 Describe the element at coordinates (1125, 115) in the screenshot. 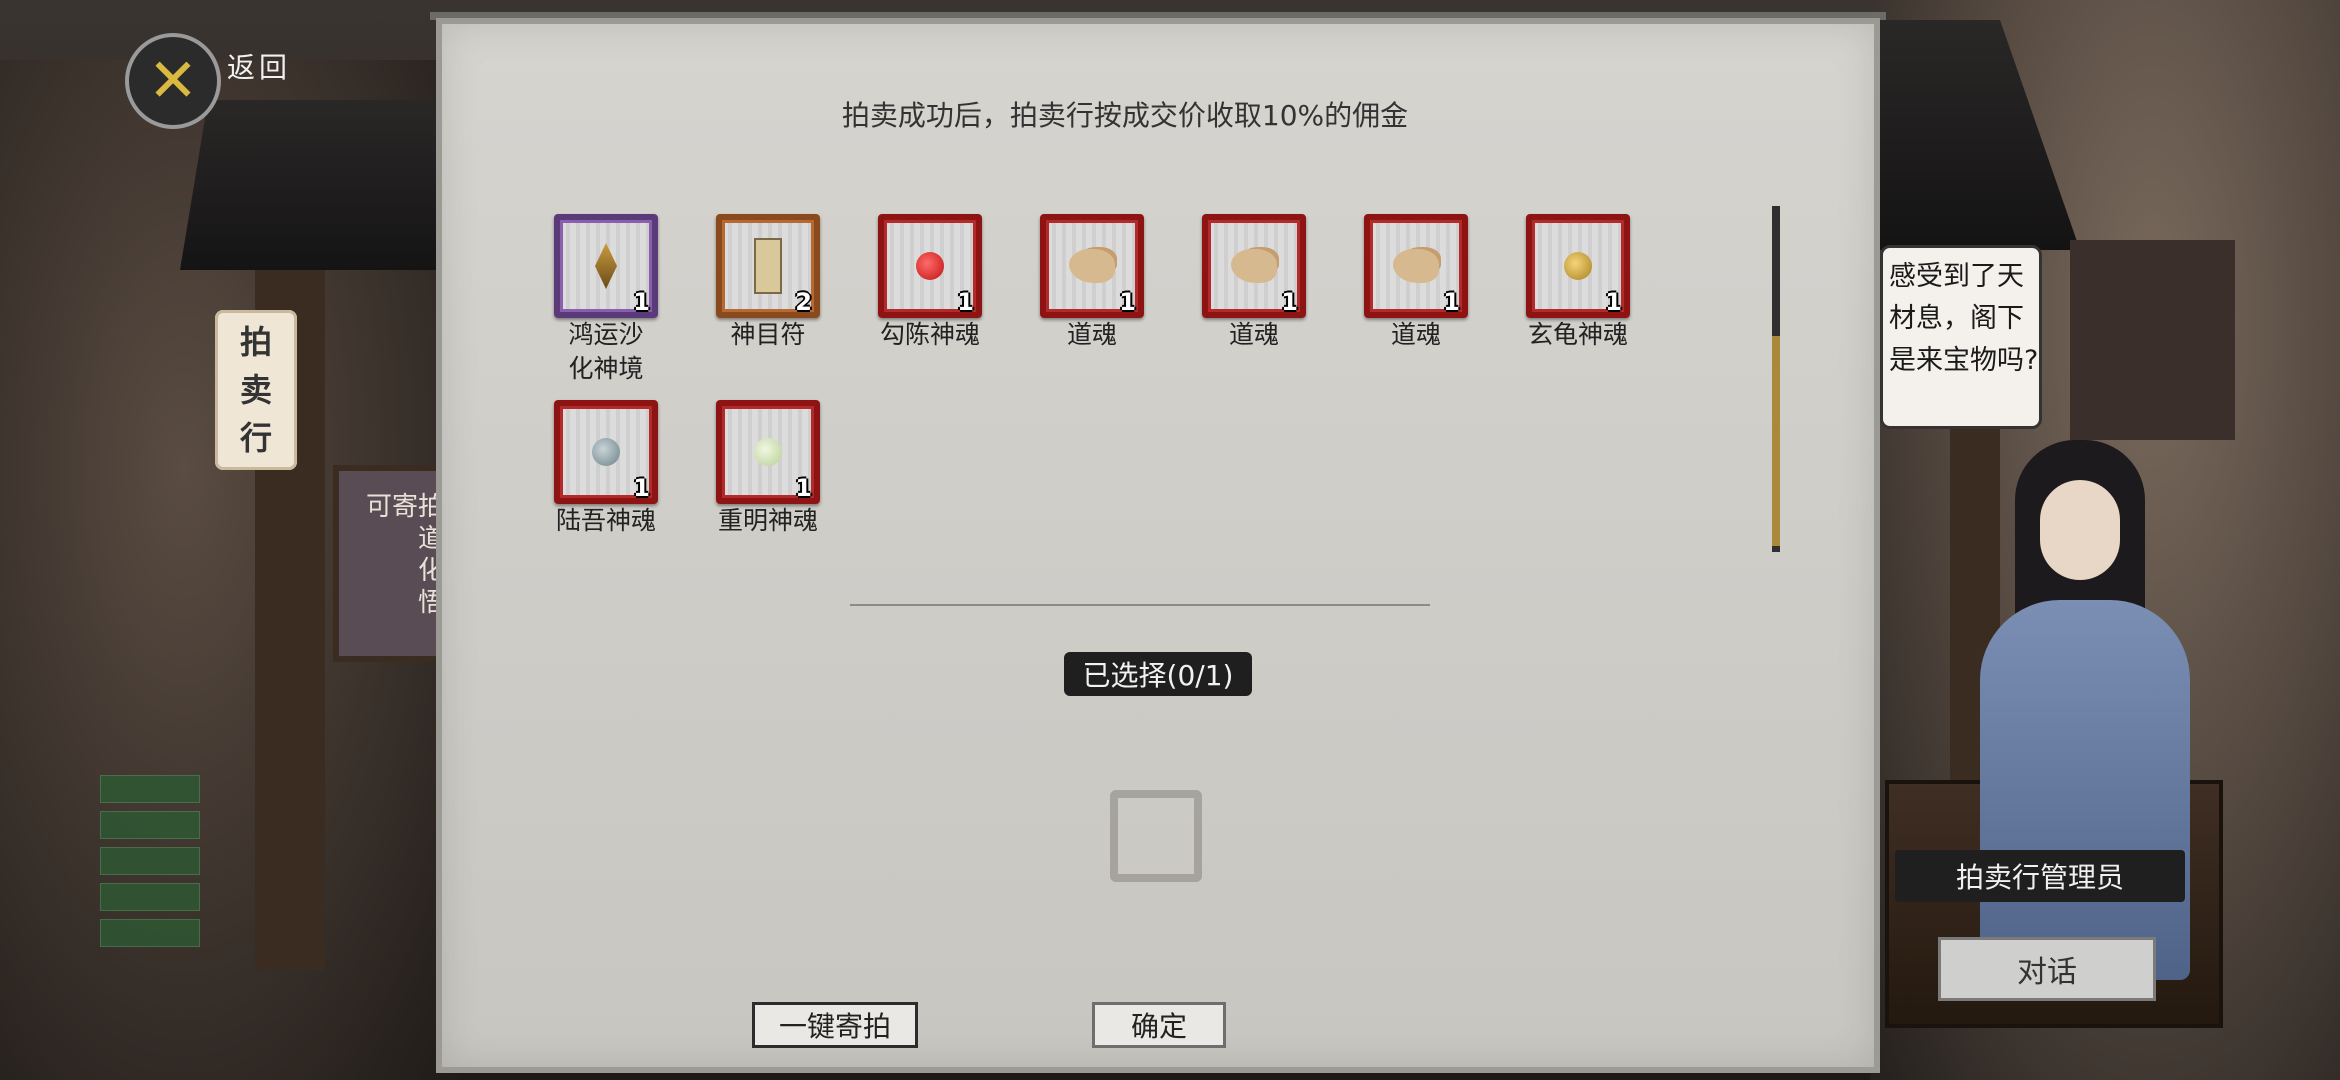

I see `commission-tip-text: 拍卖成功后，拍卖行按成交价收取10%的佣金` at that location.